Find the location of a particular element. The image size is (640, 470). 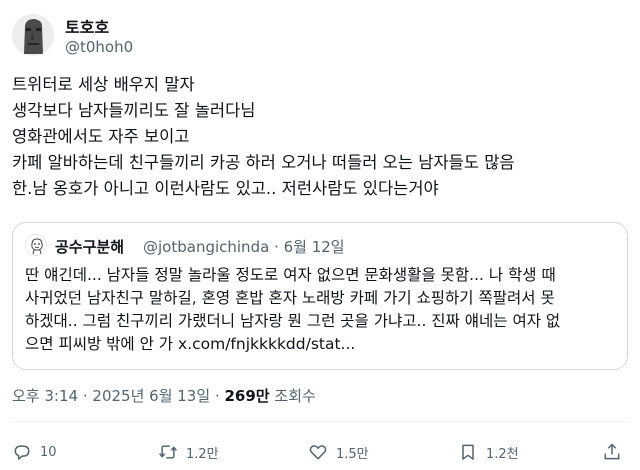

tweet-time: 오후 3:14 is located at coordinates (45, 396).